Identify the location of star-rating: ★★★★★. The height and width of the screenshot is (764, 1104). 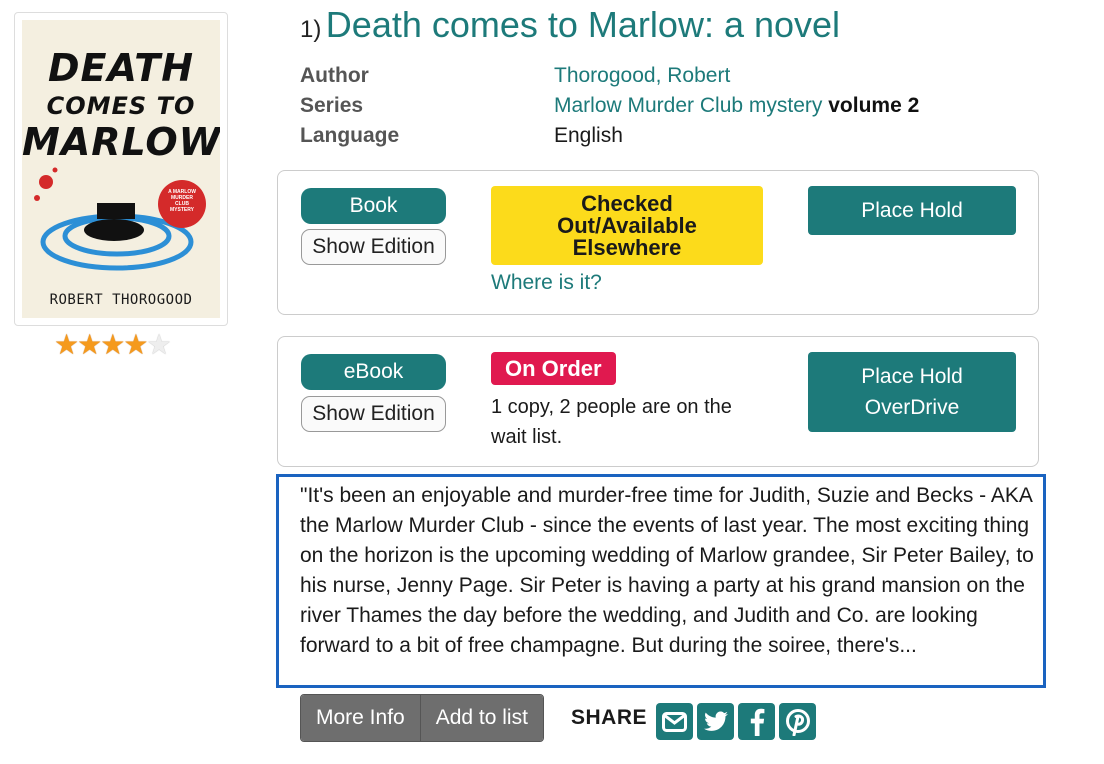
(113, 344).